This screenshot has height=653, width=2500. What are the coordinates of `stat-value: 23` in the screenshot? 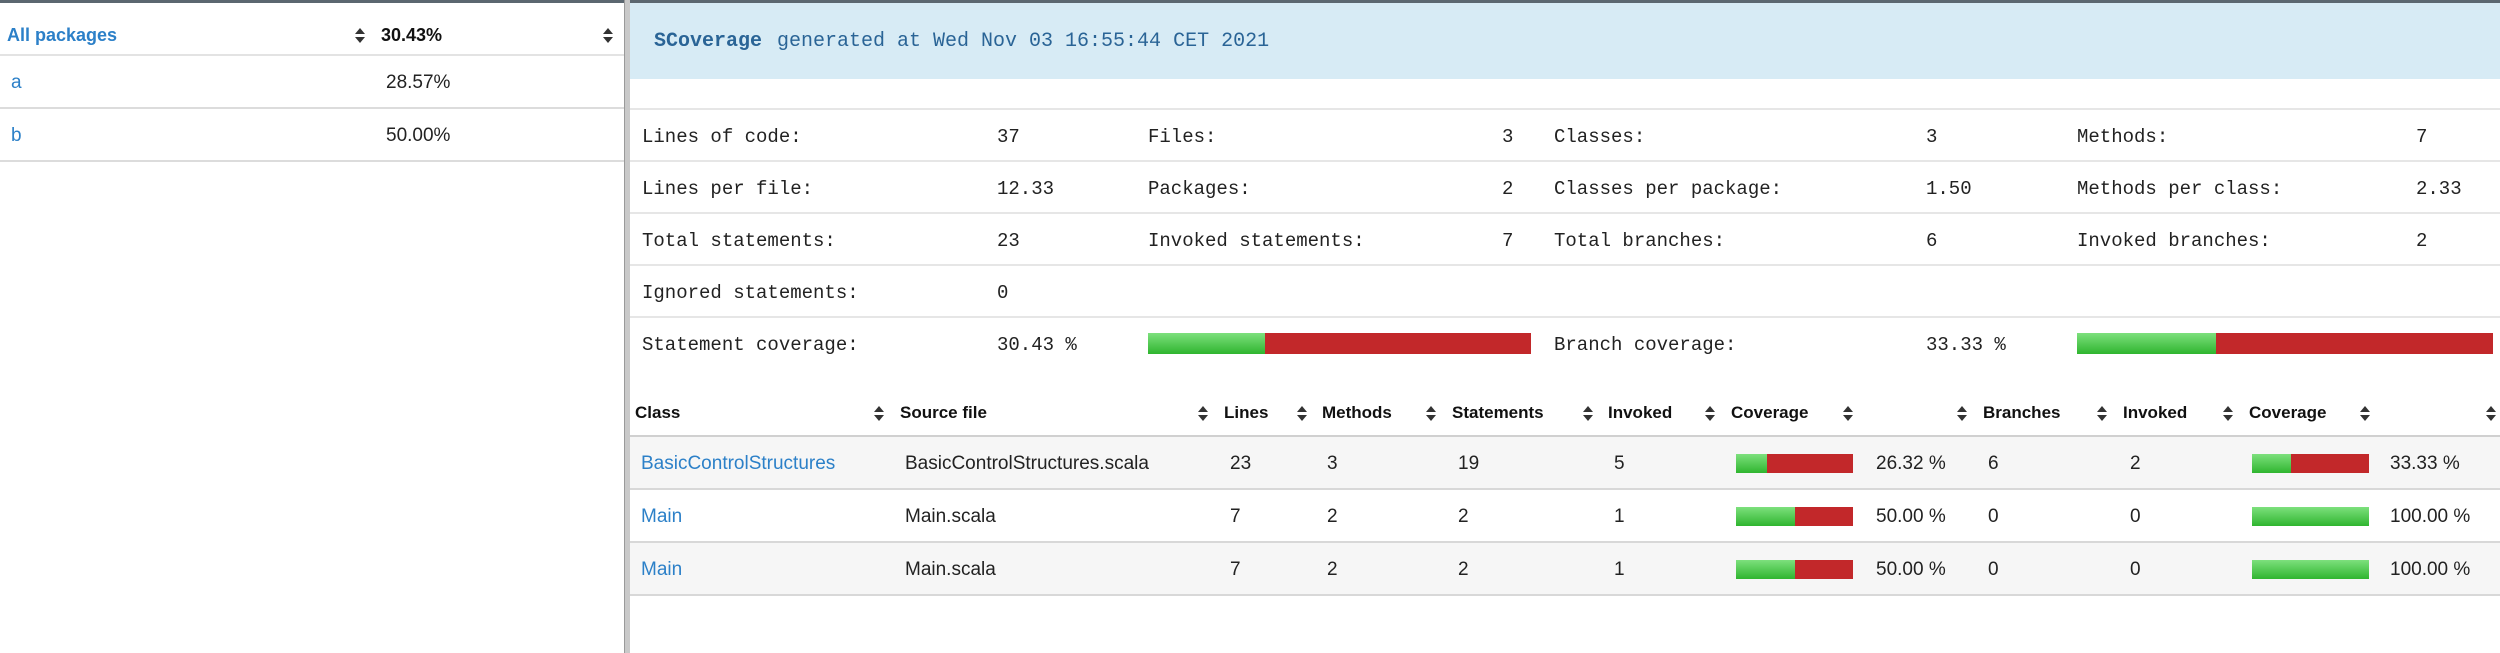 It's located at (1008, 241).